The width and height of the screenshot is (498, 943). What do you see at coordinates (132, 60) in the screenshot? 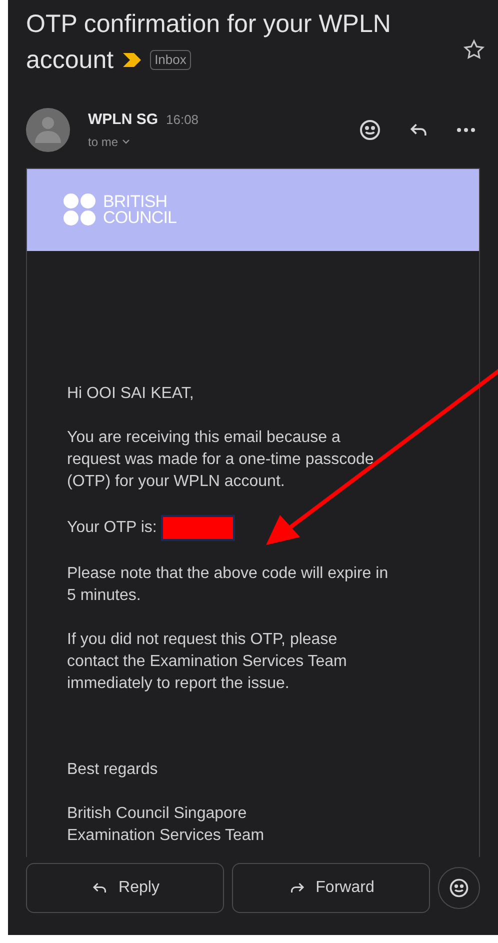
I see `importance-marker-icon` at bounding box center [132, 60].